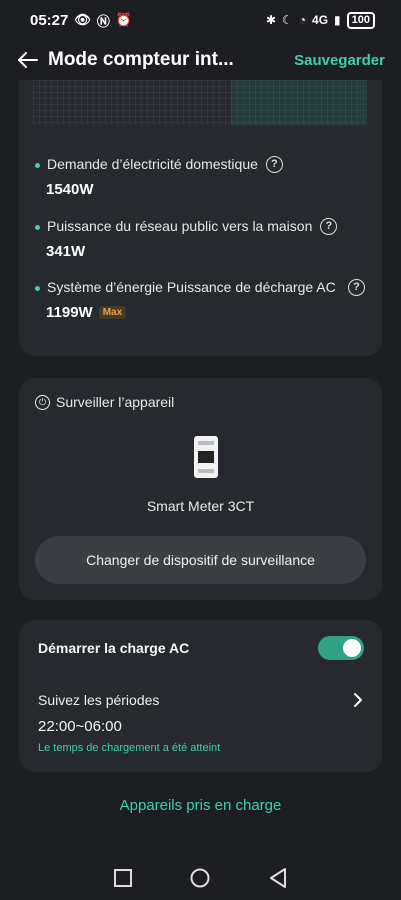 Image resolution: width=401 pixels, height=900 pixels. I want to click on back-arrow-icon, so click(28, 60).